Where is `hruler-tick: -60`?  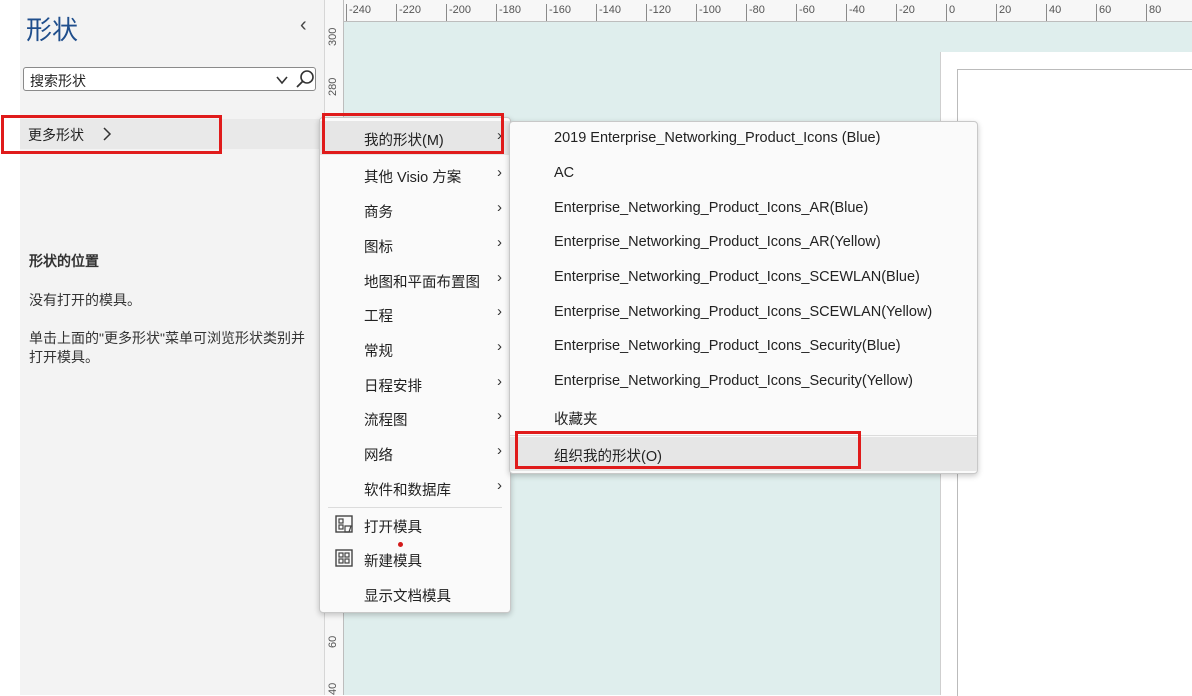 hruler-tick: -60 is located at coordinates (807, 10).